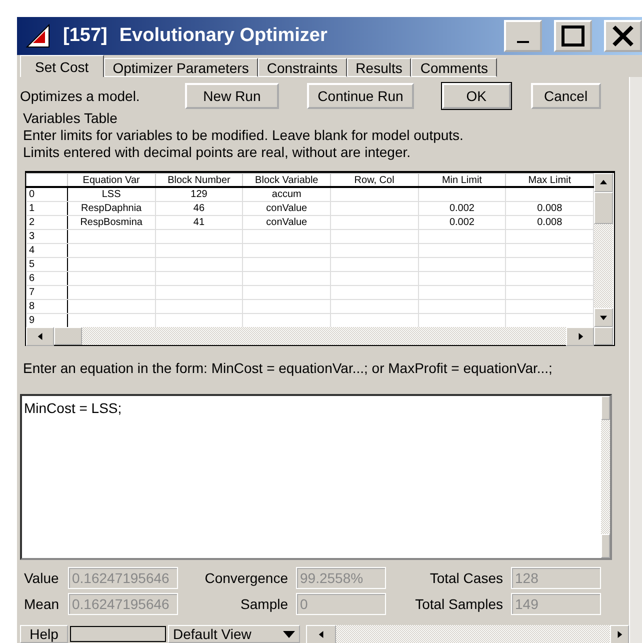 Image resolution: width=642 pixels, height=643 pixels. I want to click on maximize-icon, so click(573, 36).